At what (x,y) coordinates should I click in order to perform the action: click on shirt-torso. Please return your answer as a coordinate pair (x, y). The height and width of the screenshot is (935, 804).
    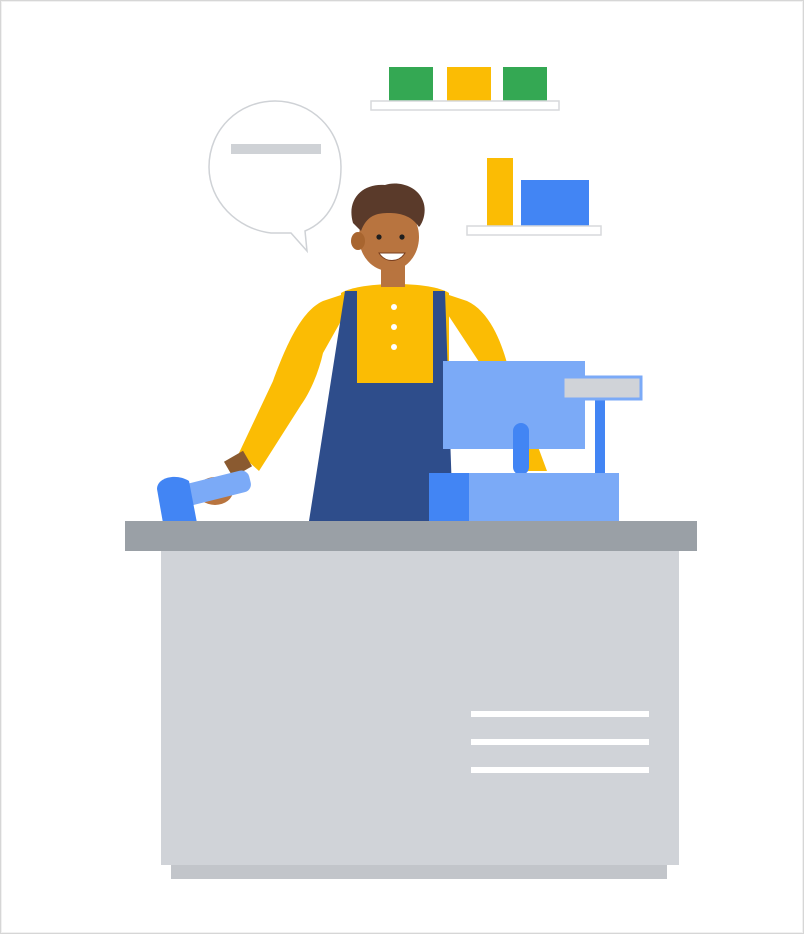
    Looking at the image, I should click on (395, 337).